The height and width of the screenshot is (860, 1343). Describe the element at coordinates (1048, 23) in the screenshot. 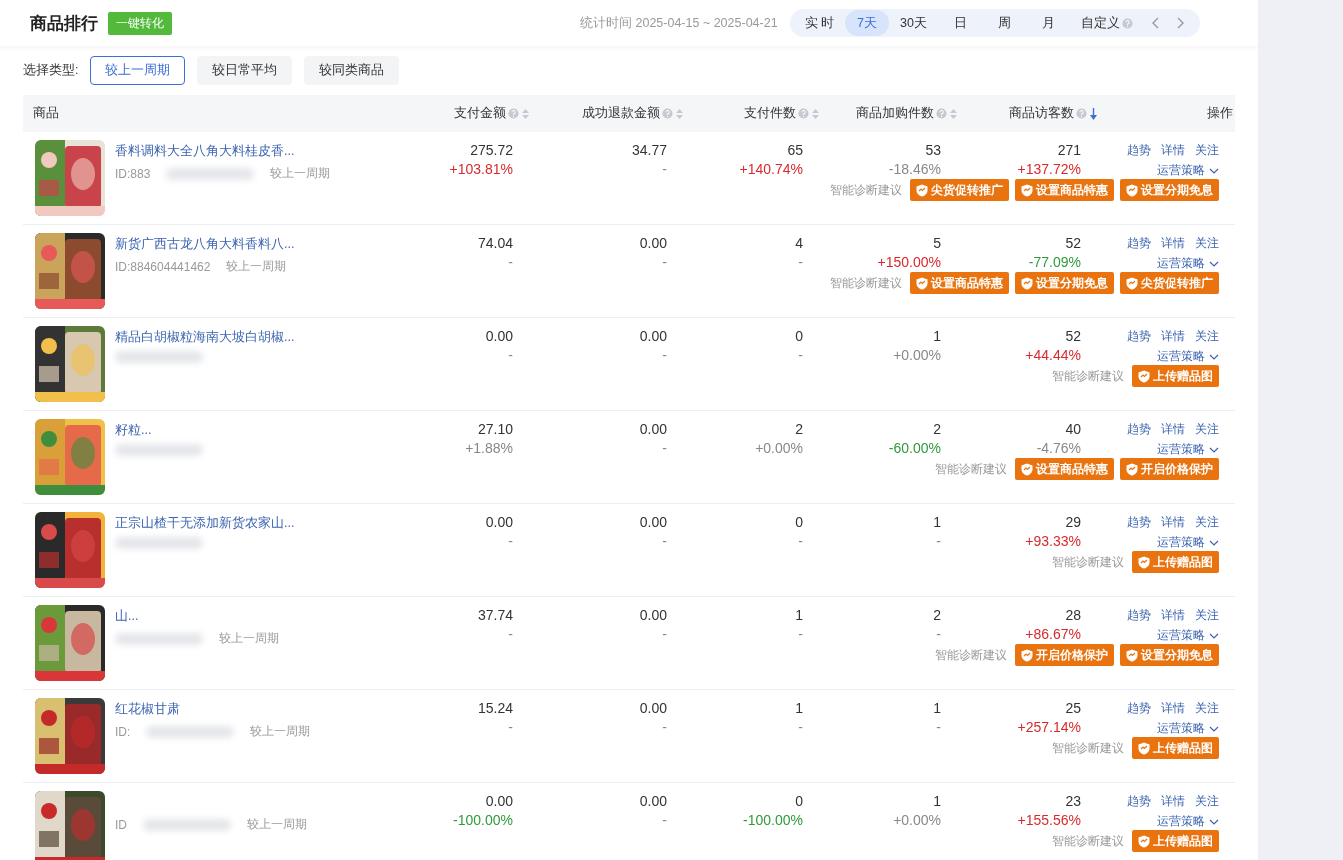

I see `range-tab: 月` at that location.